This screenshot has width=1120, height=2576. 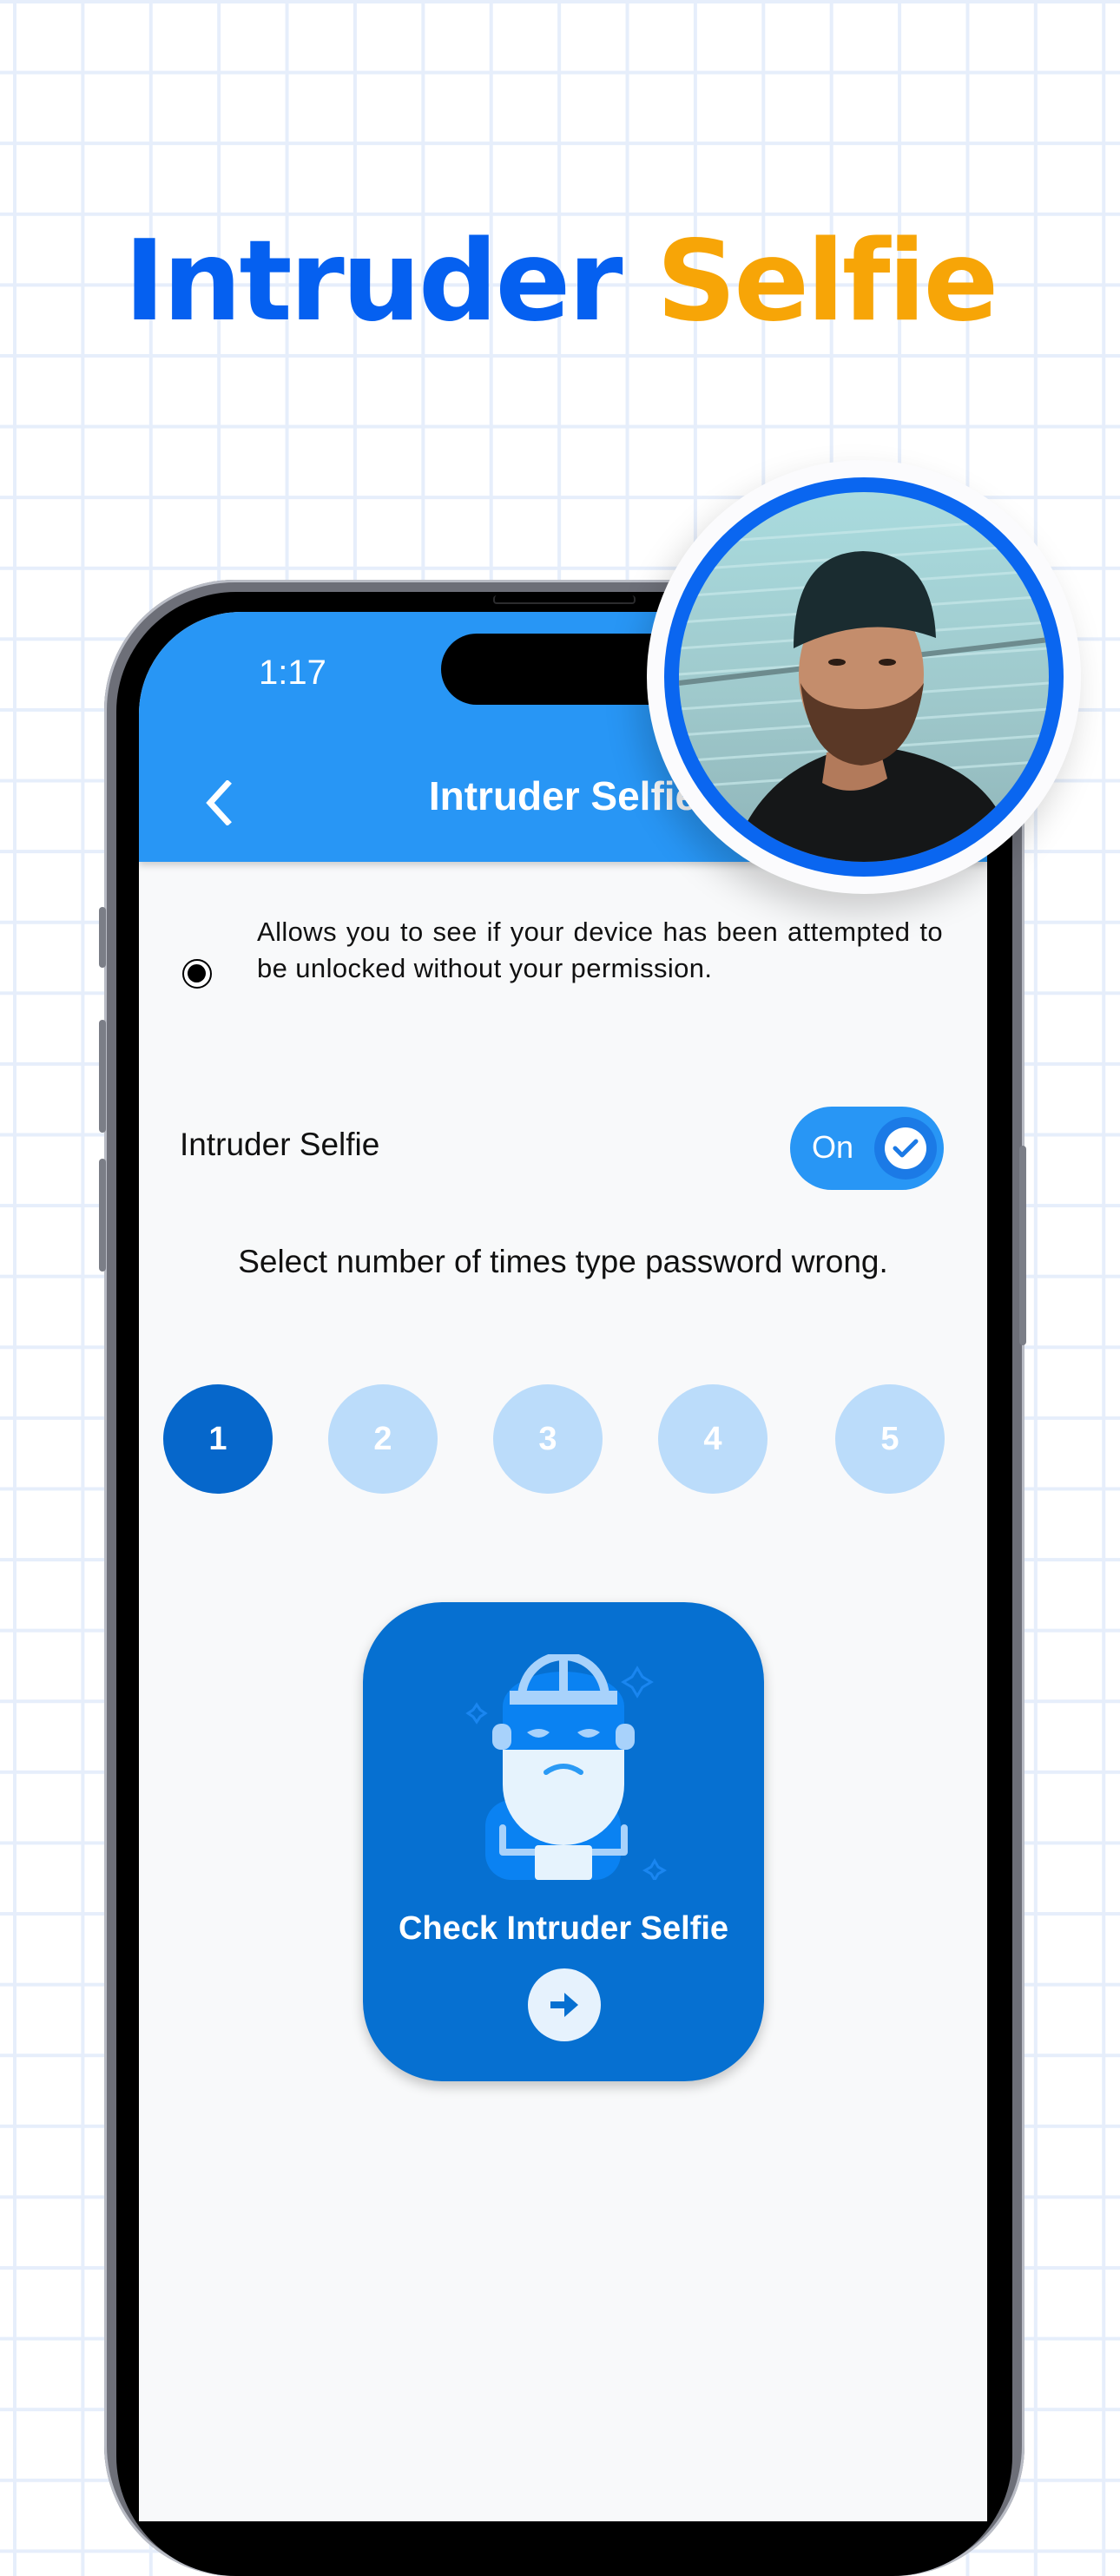 I want to click on hero-title: Intruder Selfie, so click(x=560, y=282).